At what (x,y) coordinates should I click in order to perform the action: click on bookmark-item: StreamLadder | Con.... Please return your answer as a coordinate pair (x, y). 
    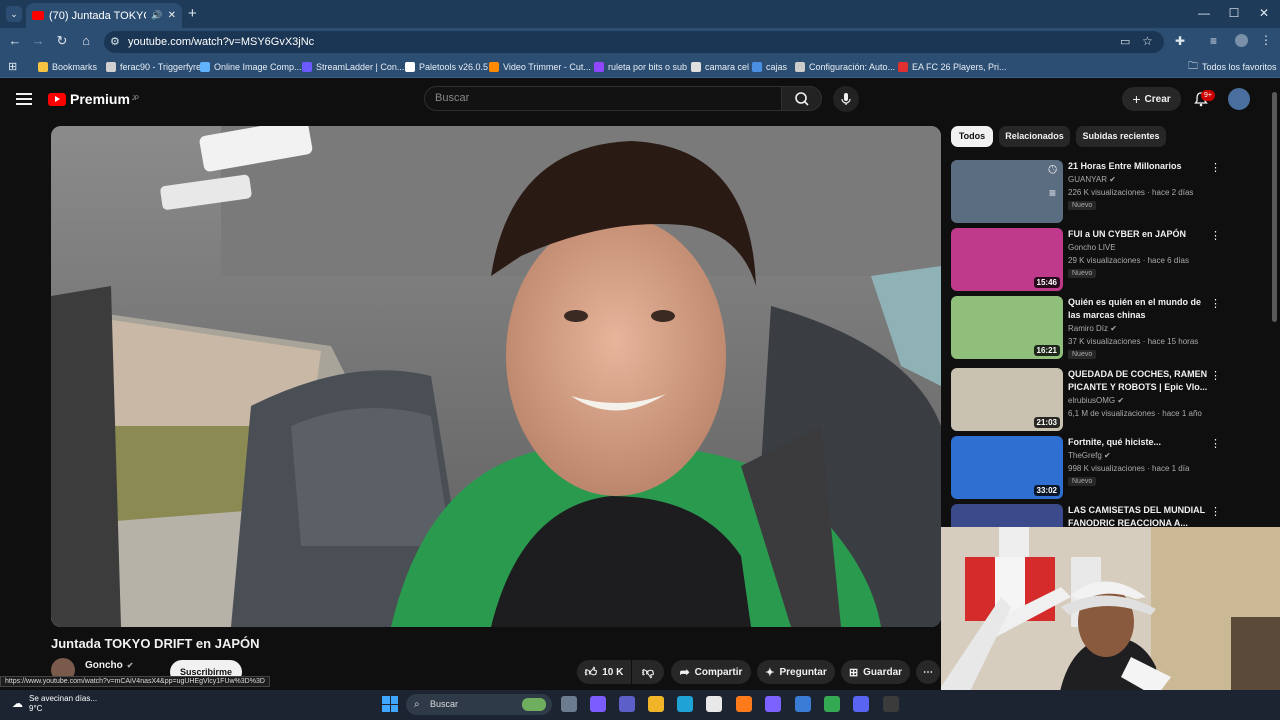
    Looking at the image, I should click on (353, 67).